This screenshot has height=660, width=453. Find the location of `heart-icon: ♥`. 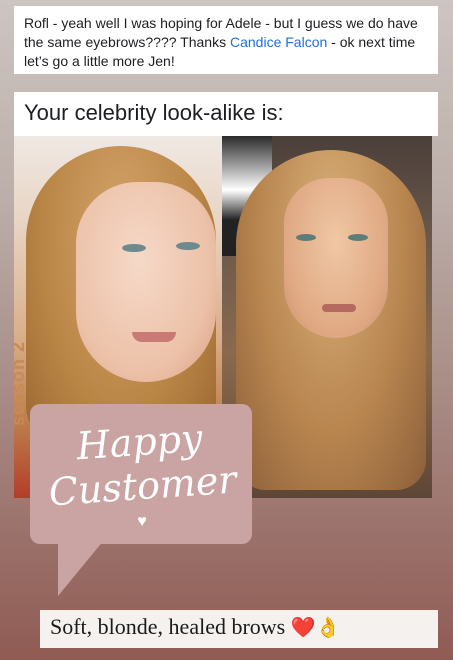

heart-icon: ♥ is located at coordinates (142, 521).